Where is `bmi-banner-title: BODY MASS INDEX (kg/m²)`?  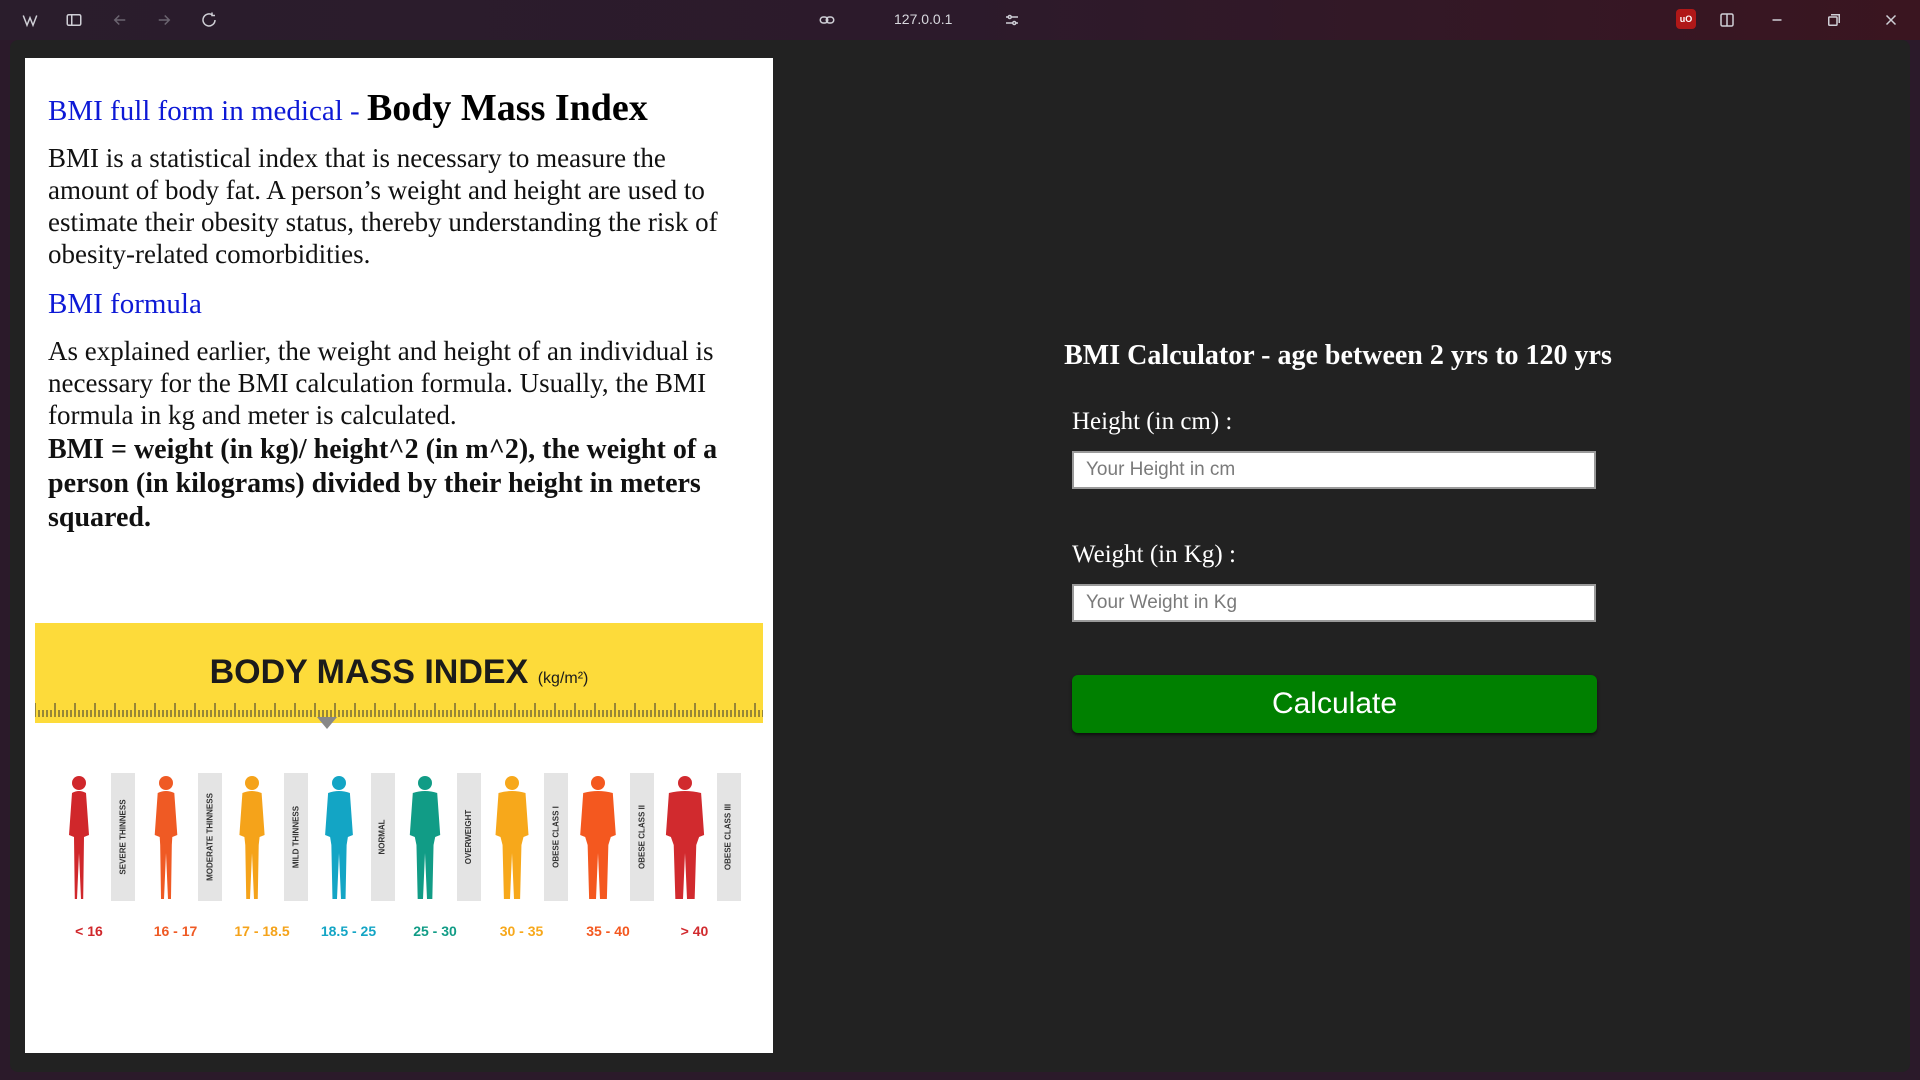
bmi-banner-title: BODY MASS INDEX (kg/m²) is located at coordinates (399, 672).